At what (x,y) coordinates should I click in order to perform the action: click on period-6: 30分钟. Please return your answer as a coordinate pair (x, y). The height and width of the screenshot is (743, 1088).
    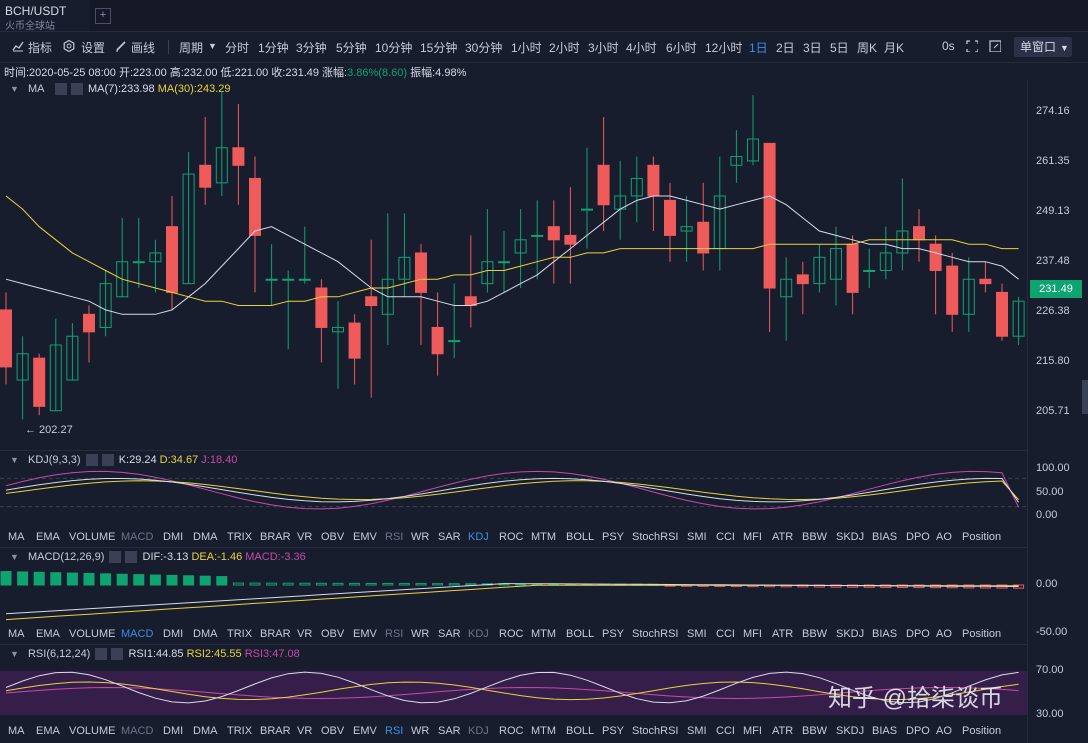
    Looking at the image, I should click on (483, 47).